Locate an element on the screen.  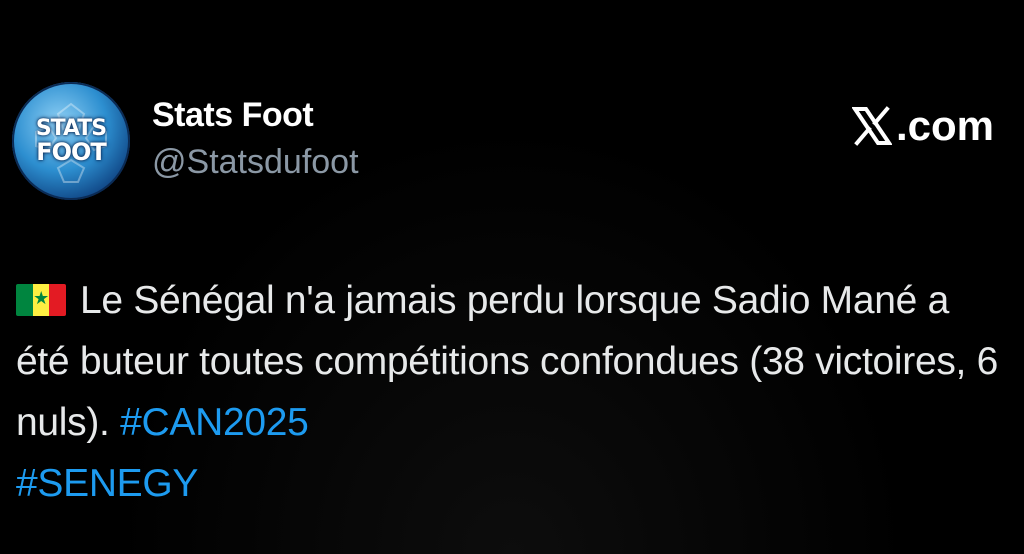
brand-domain-label: .com is located at coordinates (944, 125).